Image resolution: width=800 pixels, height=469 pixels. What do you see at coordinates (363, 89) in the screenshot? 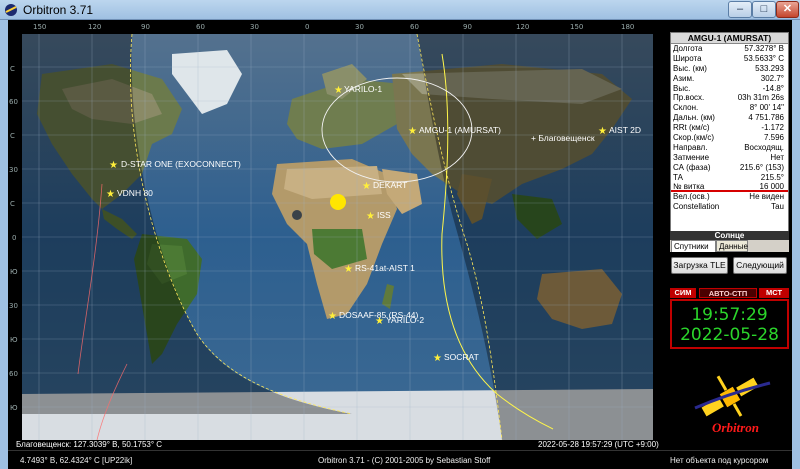
I see `sat-label: YARILO-1` at bounding box center [363, 89].